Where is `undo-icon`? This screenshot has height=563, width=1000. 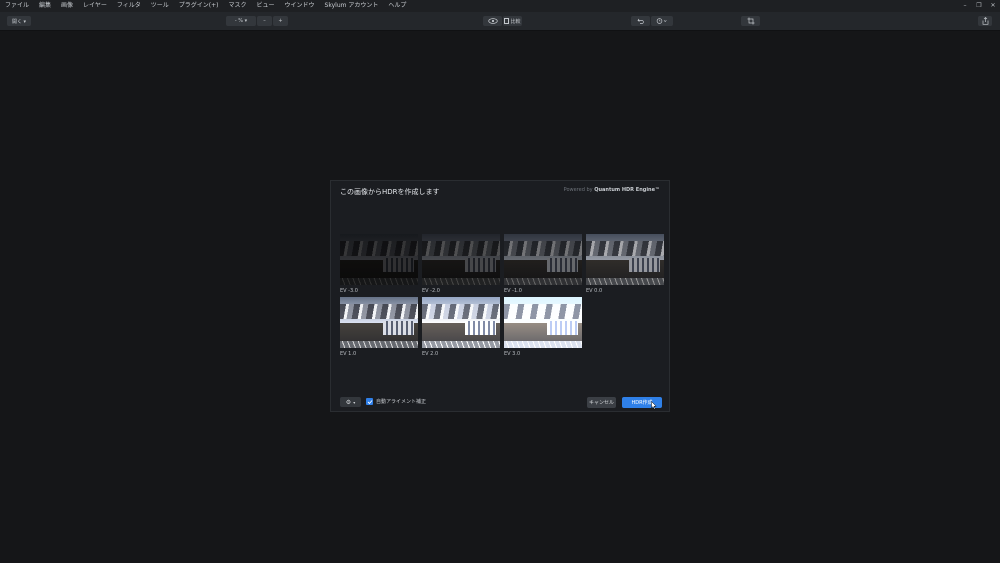 undo-icon is located at coordinates (640, 21).